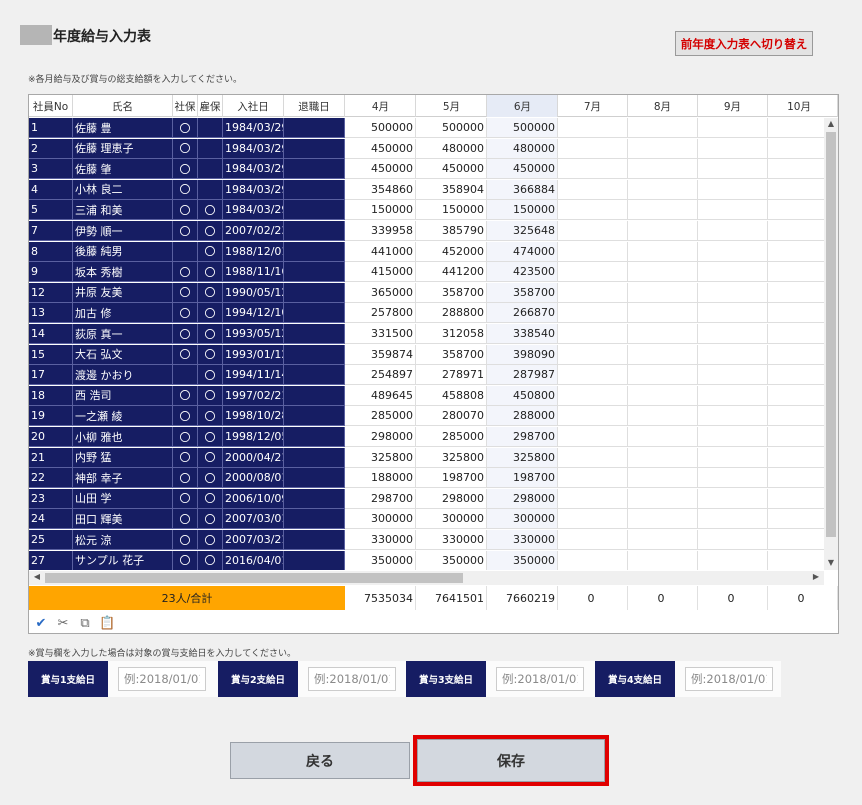  I want to click on salary-cell: 415000, so click(380, 272).